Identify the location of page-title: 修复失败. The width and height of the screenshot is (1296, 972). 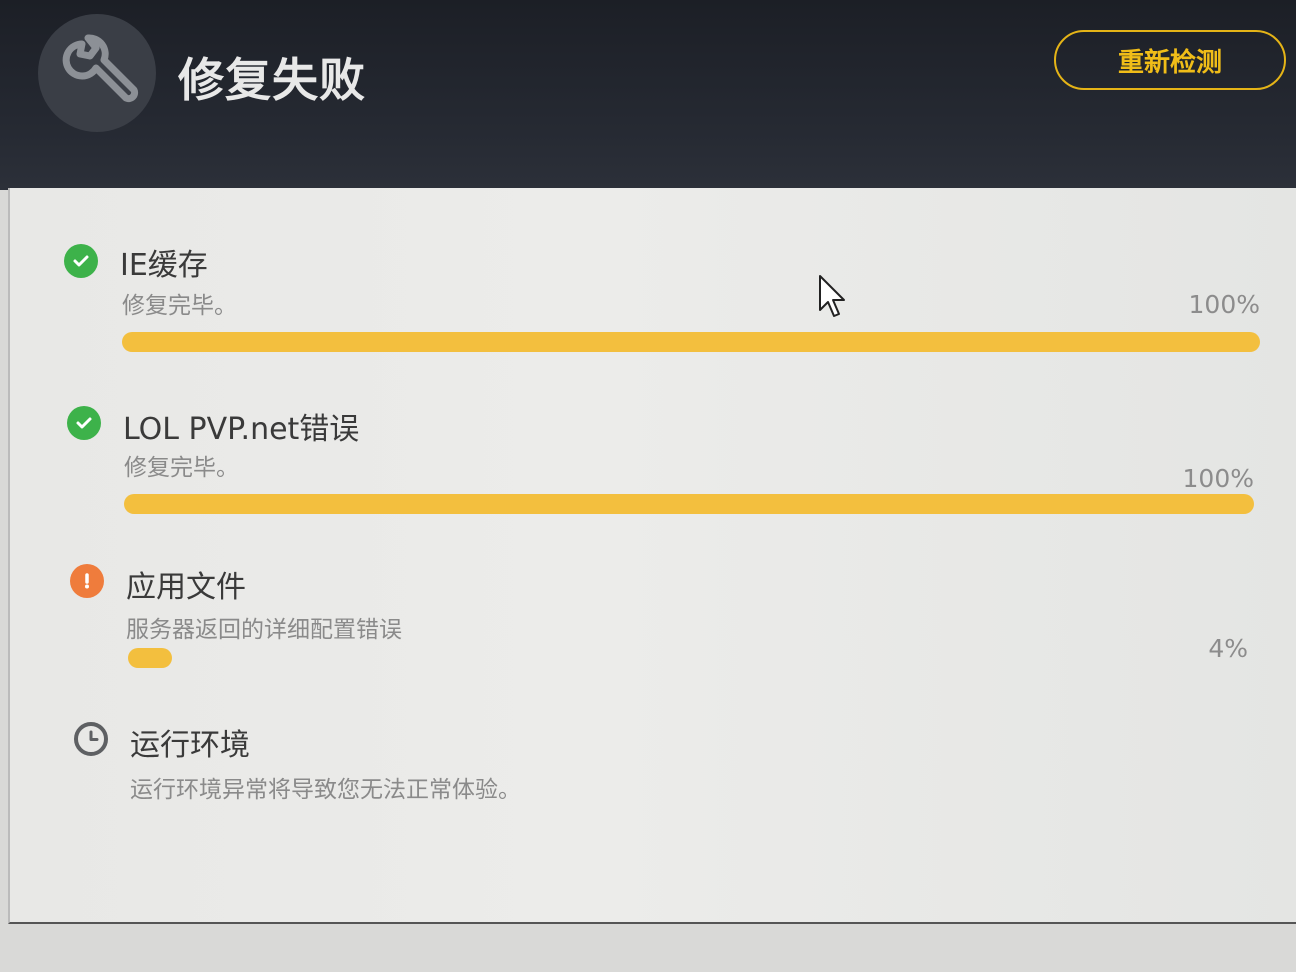
(272, 80).